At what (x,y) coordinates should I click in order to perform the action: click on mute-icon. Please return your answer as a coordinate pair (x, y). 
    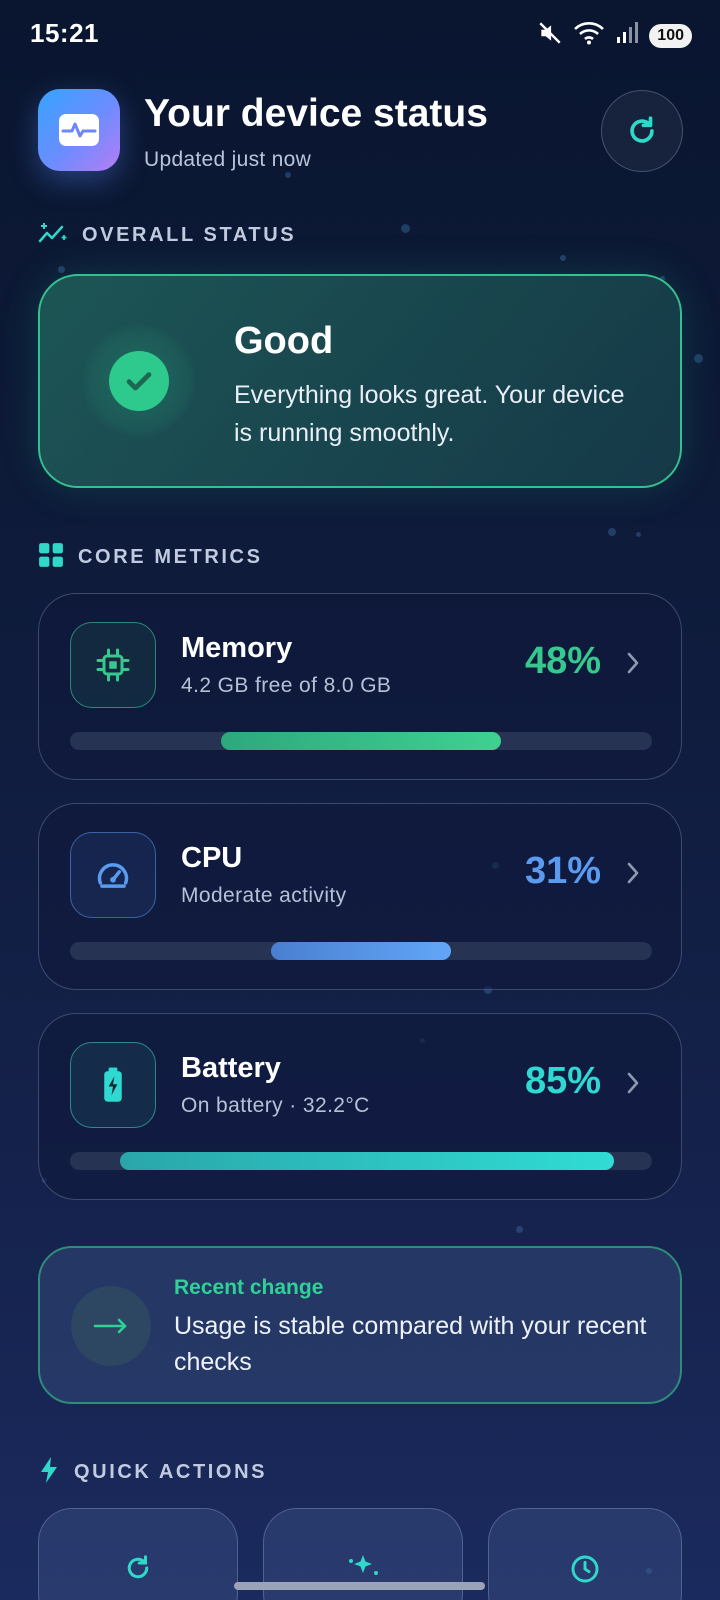
    Looking at the image, I should click on (550, 35).